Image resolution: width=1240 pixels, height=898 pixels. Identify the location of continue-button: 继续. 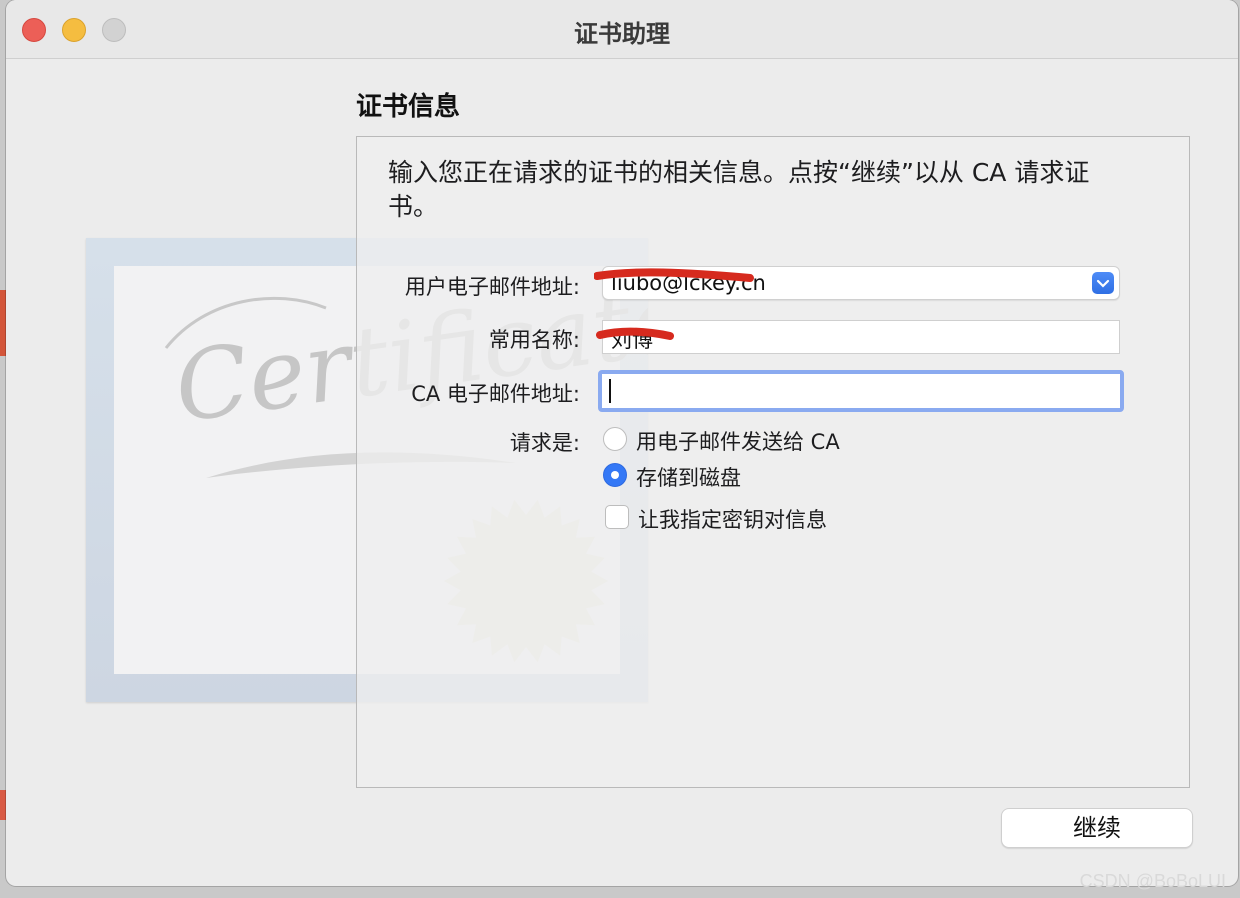
(1097, 828).